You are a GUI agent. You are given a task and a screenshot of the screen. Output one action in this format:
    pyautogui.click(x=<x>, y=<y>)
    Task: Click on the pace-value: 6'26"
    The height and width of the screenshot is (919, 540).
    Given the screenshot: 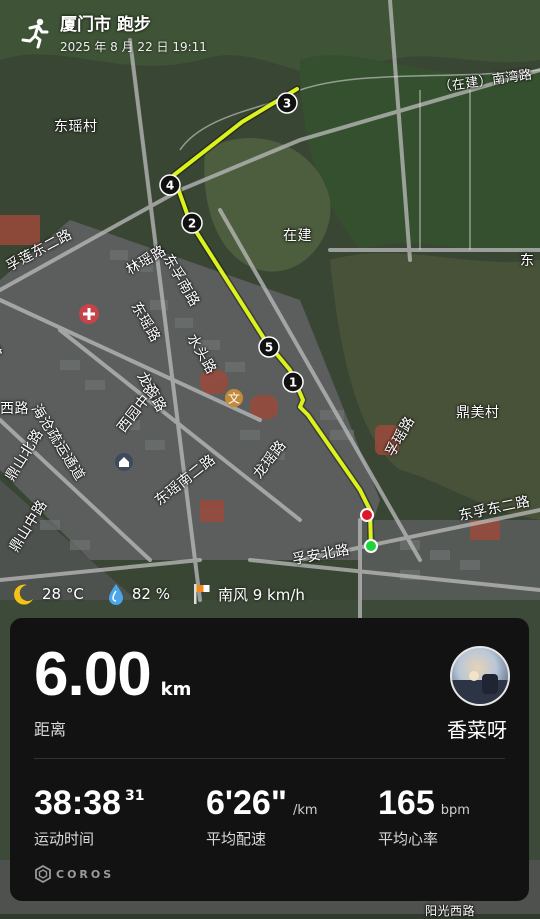 What is the action you would take?
    pyautogui.click(x=246, y=803)
    